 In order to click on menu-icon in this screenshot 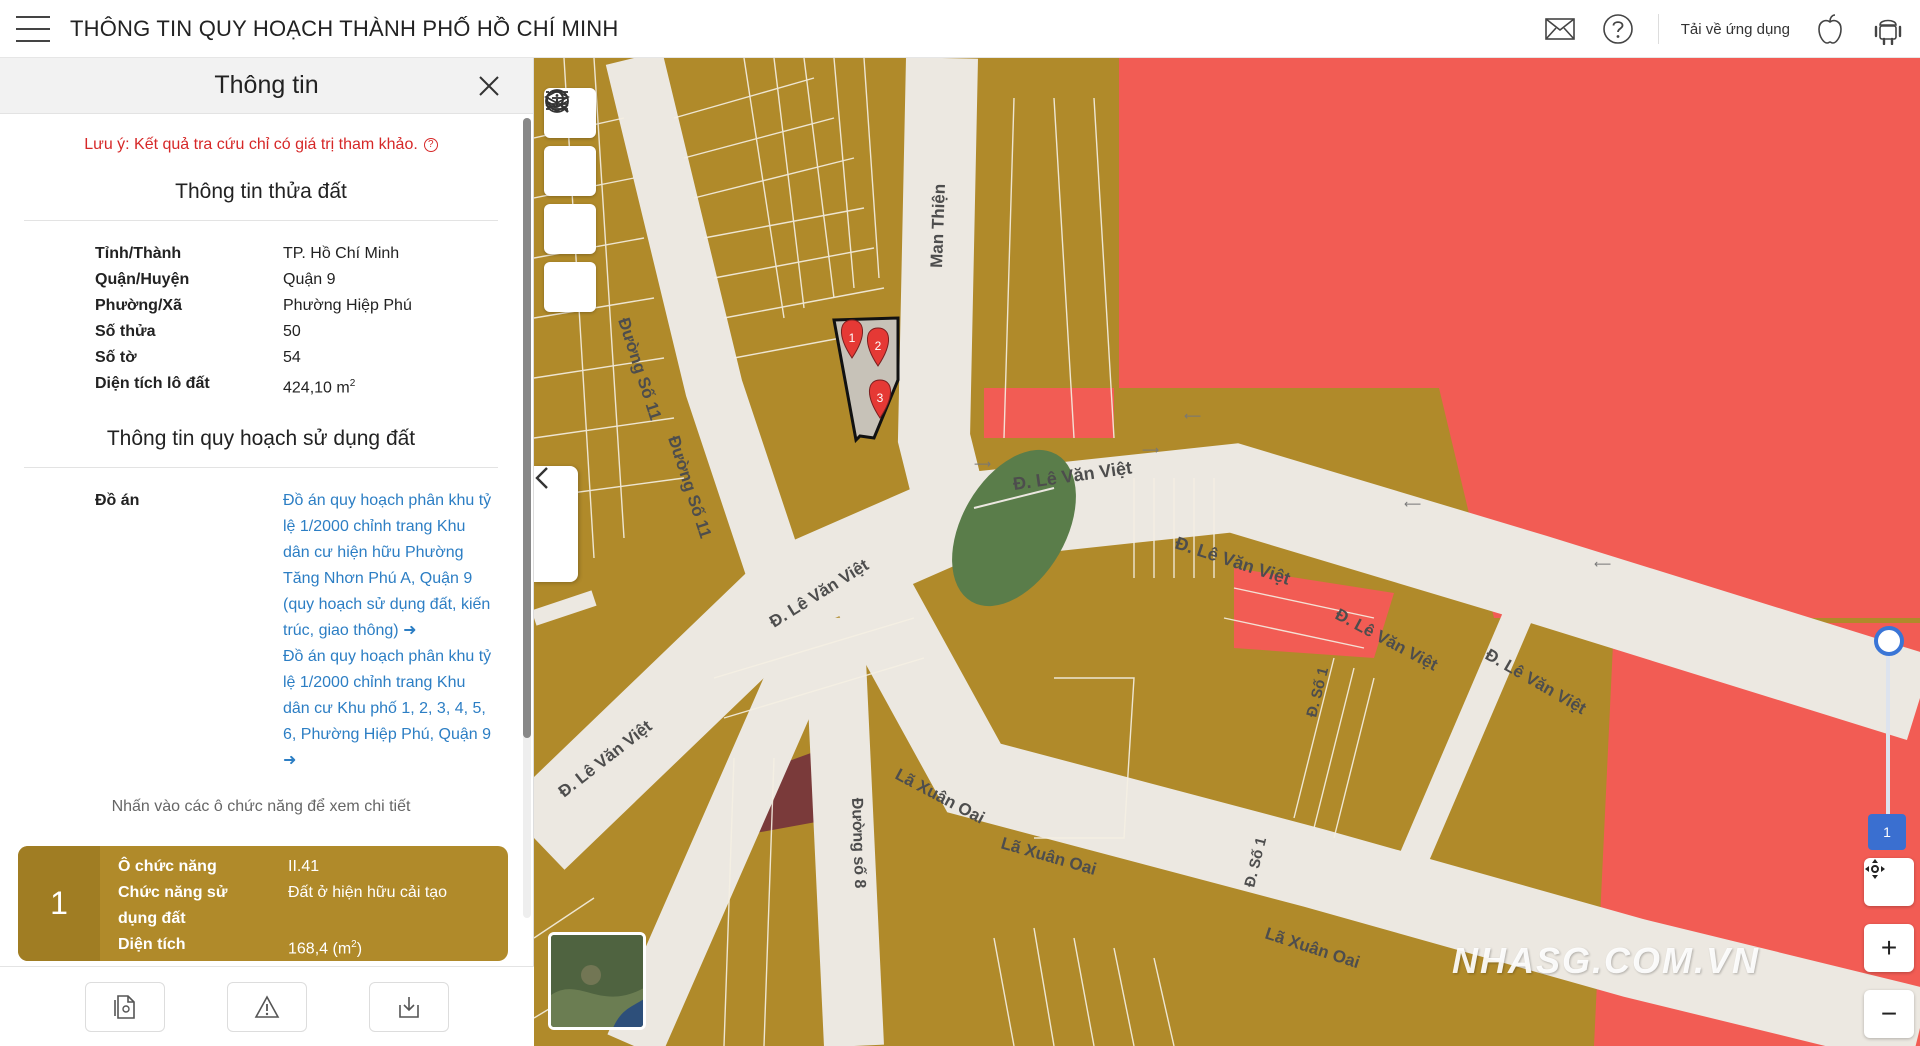, I will do `click(33, 28)`.